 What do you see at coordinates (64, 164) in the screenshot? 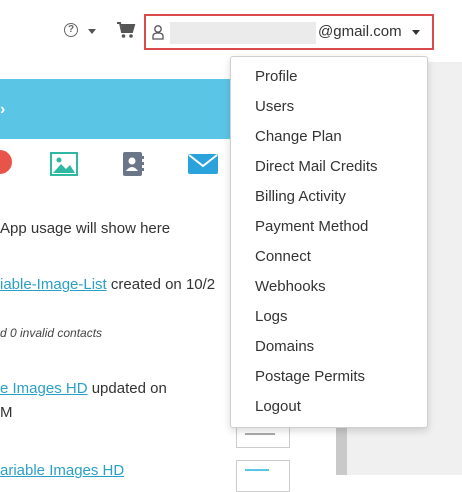
I see `image-icon` at bounding box center [64, 164].